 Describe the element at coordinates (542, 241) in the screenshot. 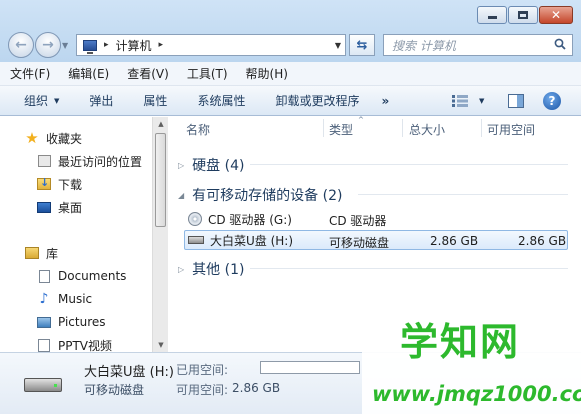

I see `drive-free-space: 2.86 GB` at that location.